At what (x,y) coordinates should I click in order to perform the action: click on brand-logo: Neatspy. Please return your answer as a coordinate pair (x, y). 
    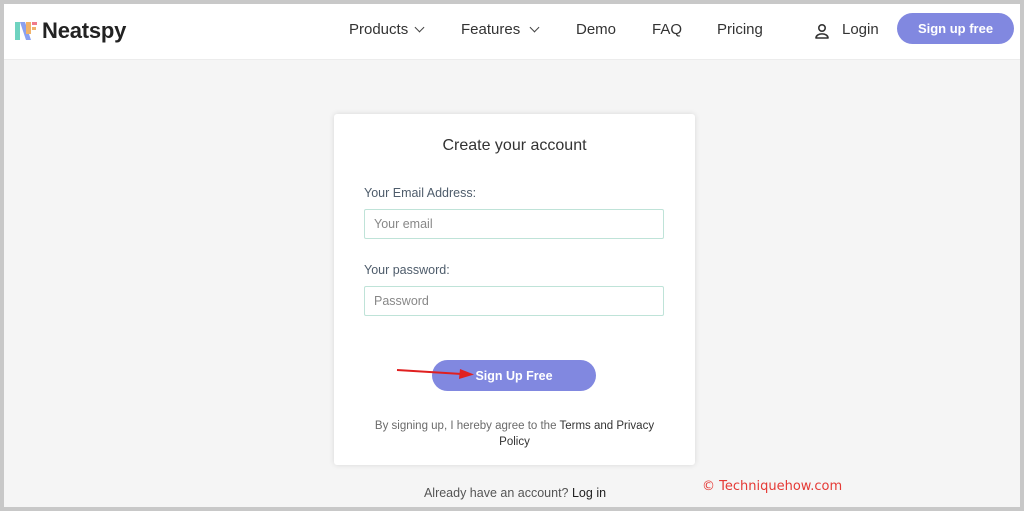
    Looking at the image, I should click on (70, 31).